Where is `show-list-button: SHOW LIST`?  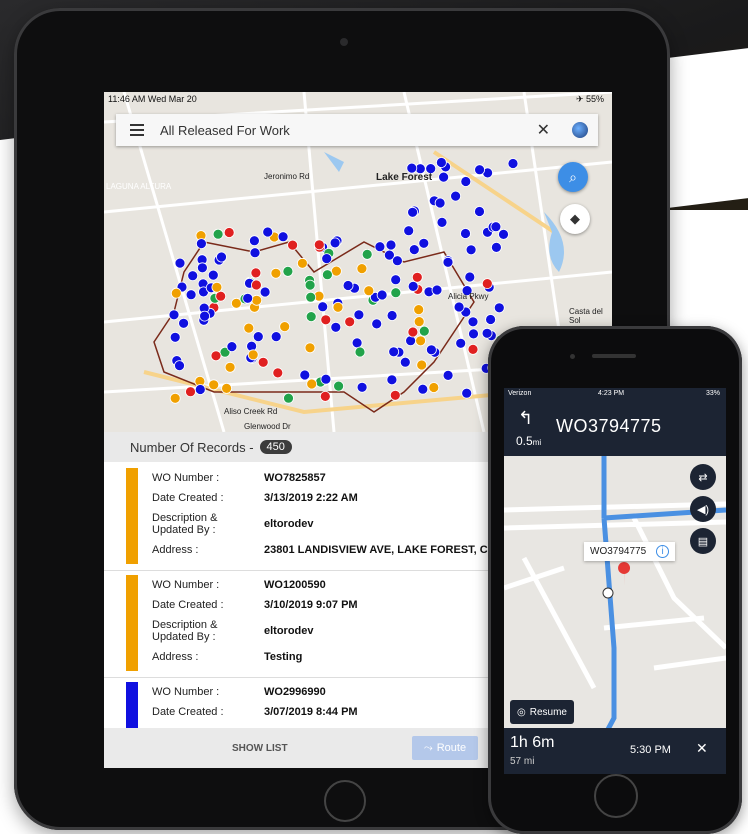 show-list-button: SHOW LIST is located at coordinates (260, 748).